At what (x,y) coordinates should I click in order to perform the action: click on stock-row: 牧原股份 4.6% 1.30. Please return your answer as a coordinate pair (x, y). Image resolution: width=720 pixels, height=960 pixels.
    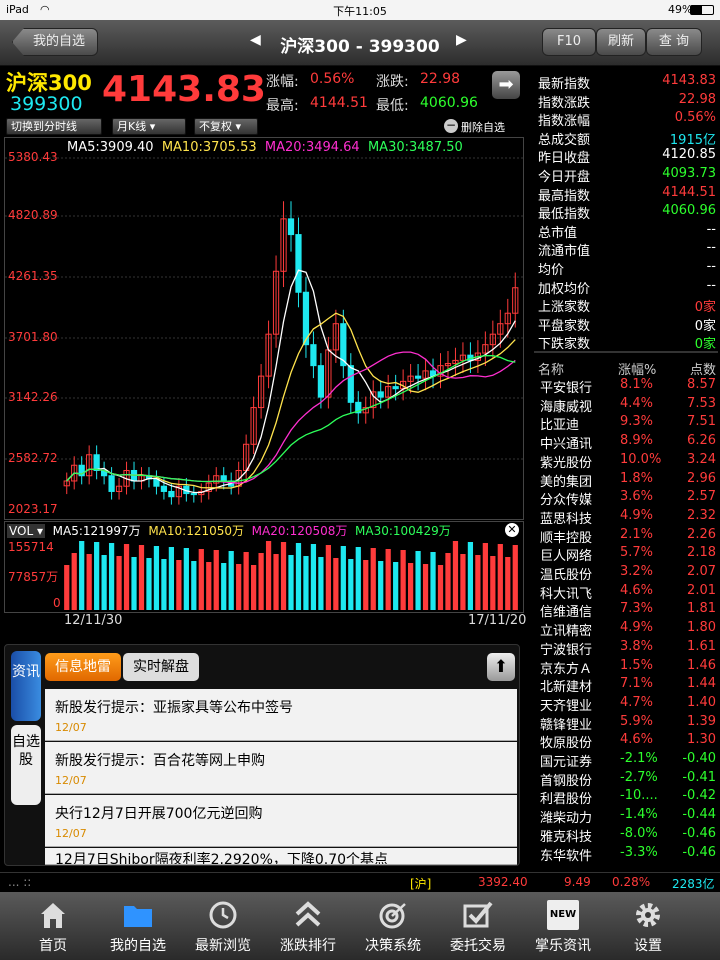
    Looking at the image, I should click on (627, 741).